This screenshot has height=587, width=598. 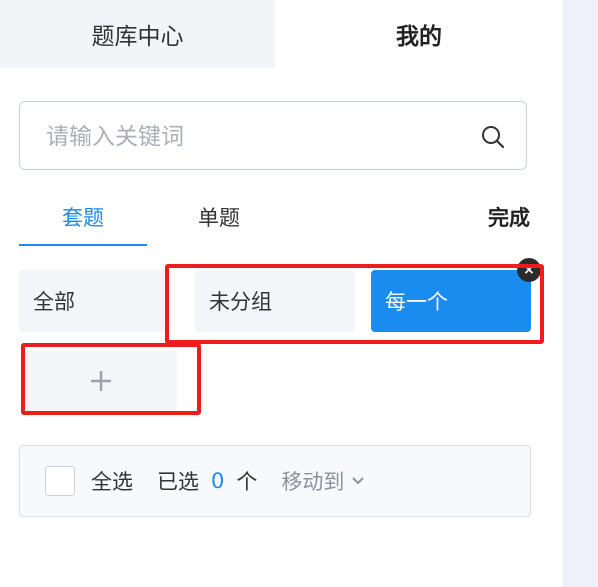 What do you see at coordinates (354, 304) in the screenshot?
I see `highlight-box-groups` at bounding box center [354, 304].